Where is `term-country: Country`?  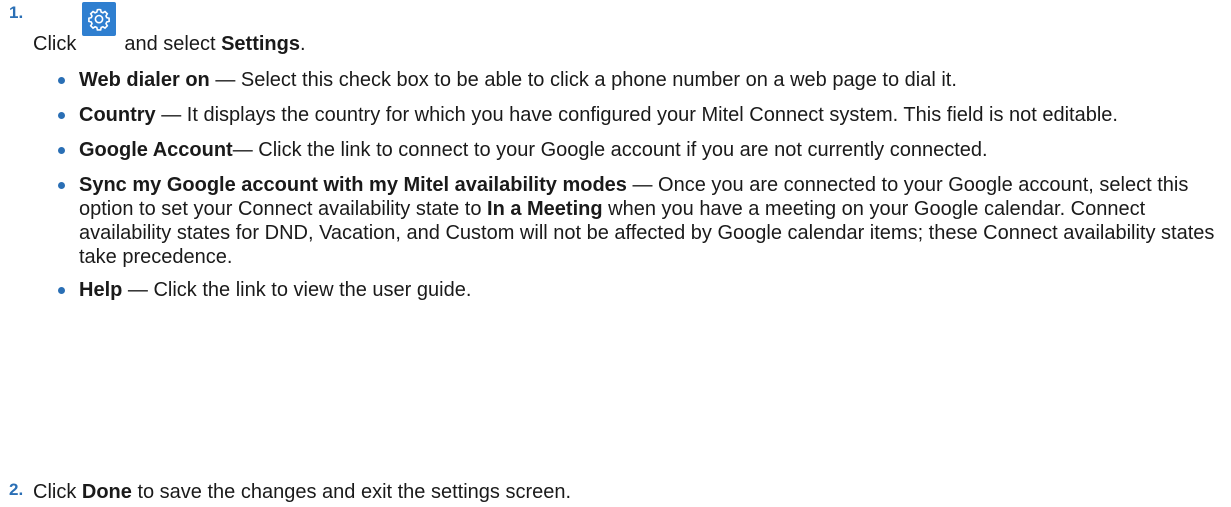 term-country: Country is located at coordinates (117, 115).